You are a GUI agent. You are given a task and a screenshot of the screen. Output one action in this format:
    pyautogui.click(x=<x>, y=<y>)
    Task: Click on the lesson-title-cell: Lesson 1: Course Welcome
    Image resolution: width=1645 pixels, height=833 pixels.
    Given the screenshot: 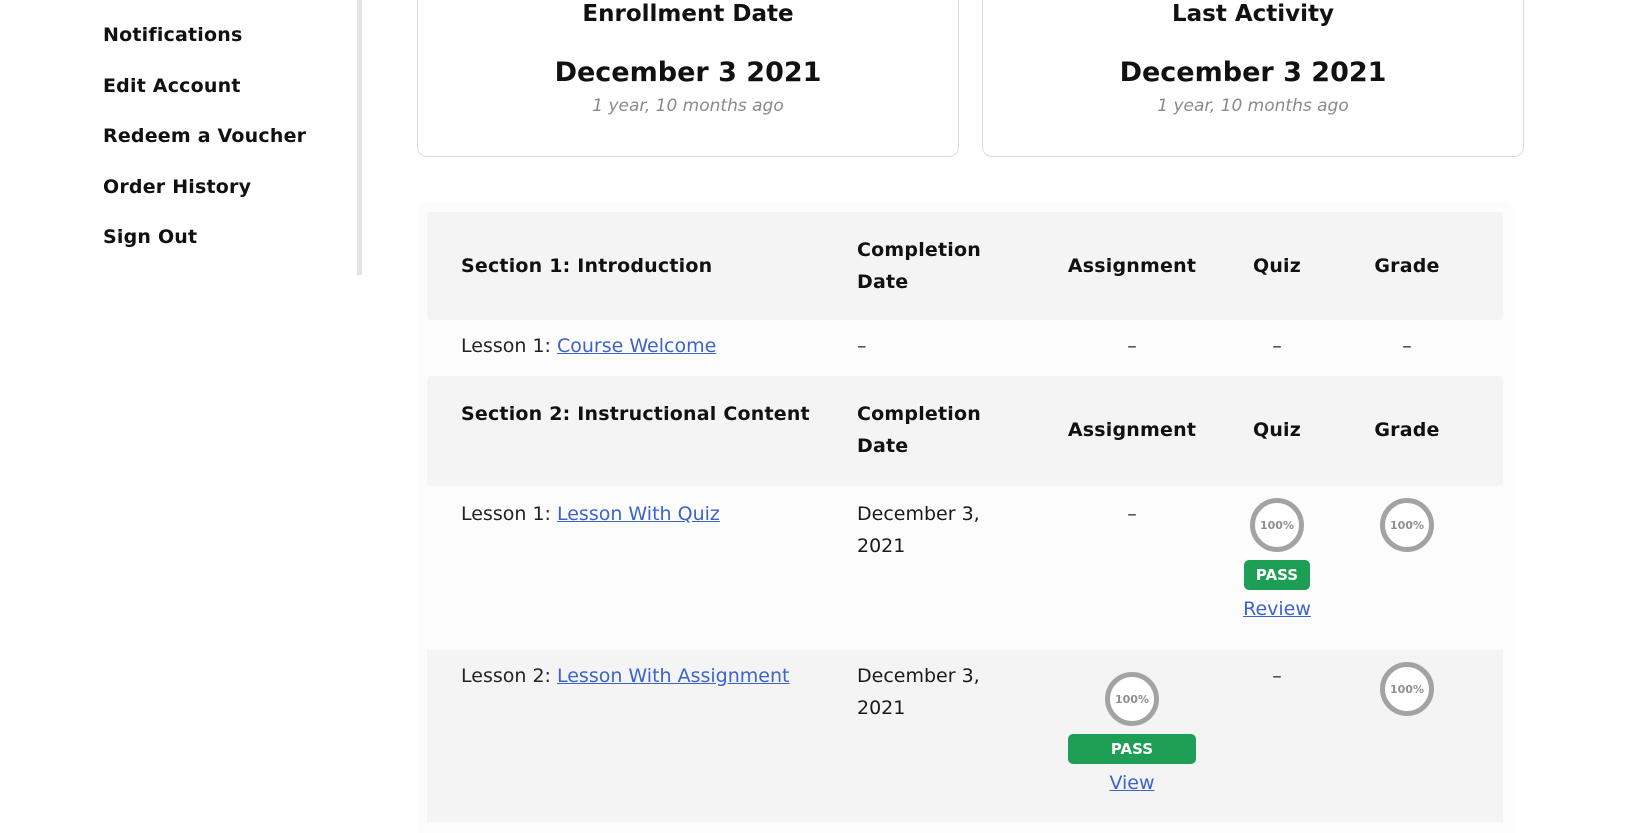 What is the action you would take?
    pyautogui.click(x=641, y=346)
    